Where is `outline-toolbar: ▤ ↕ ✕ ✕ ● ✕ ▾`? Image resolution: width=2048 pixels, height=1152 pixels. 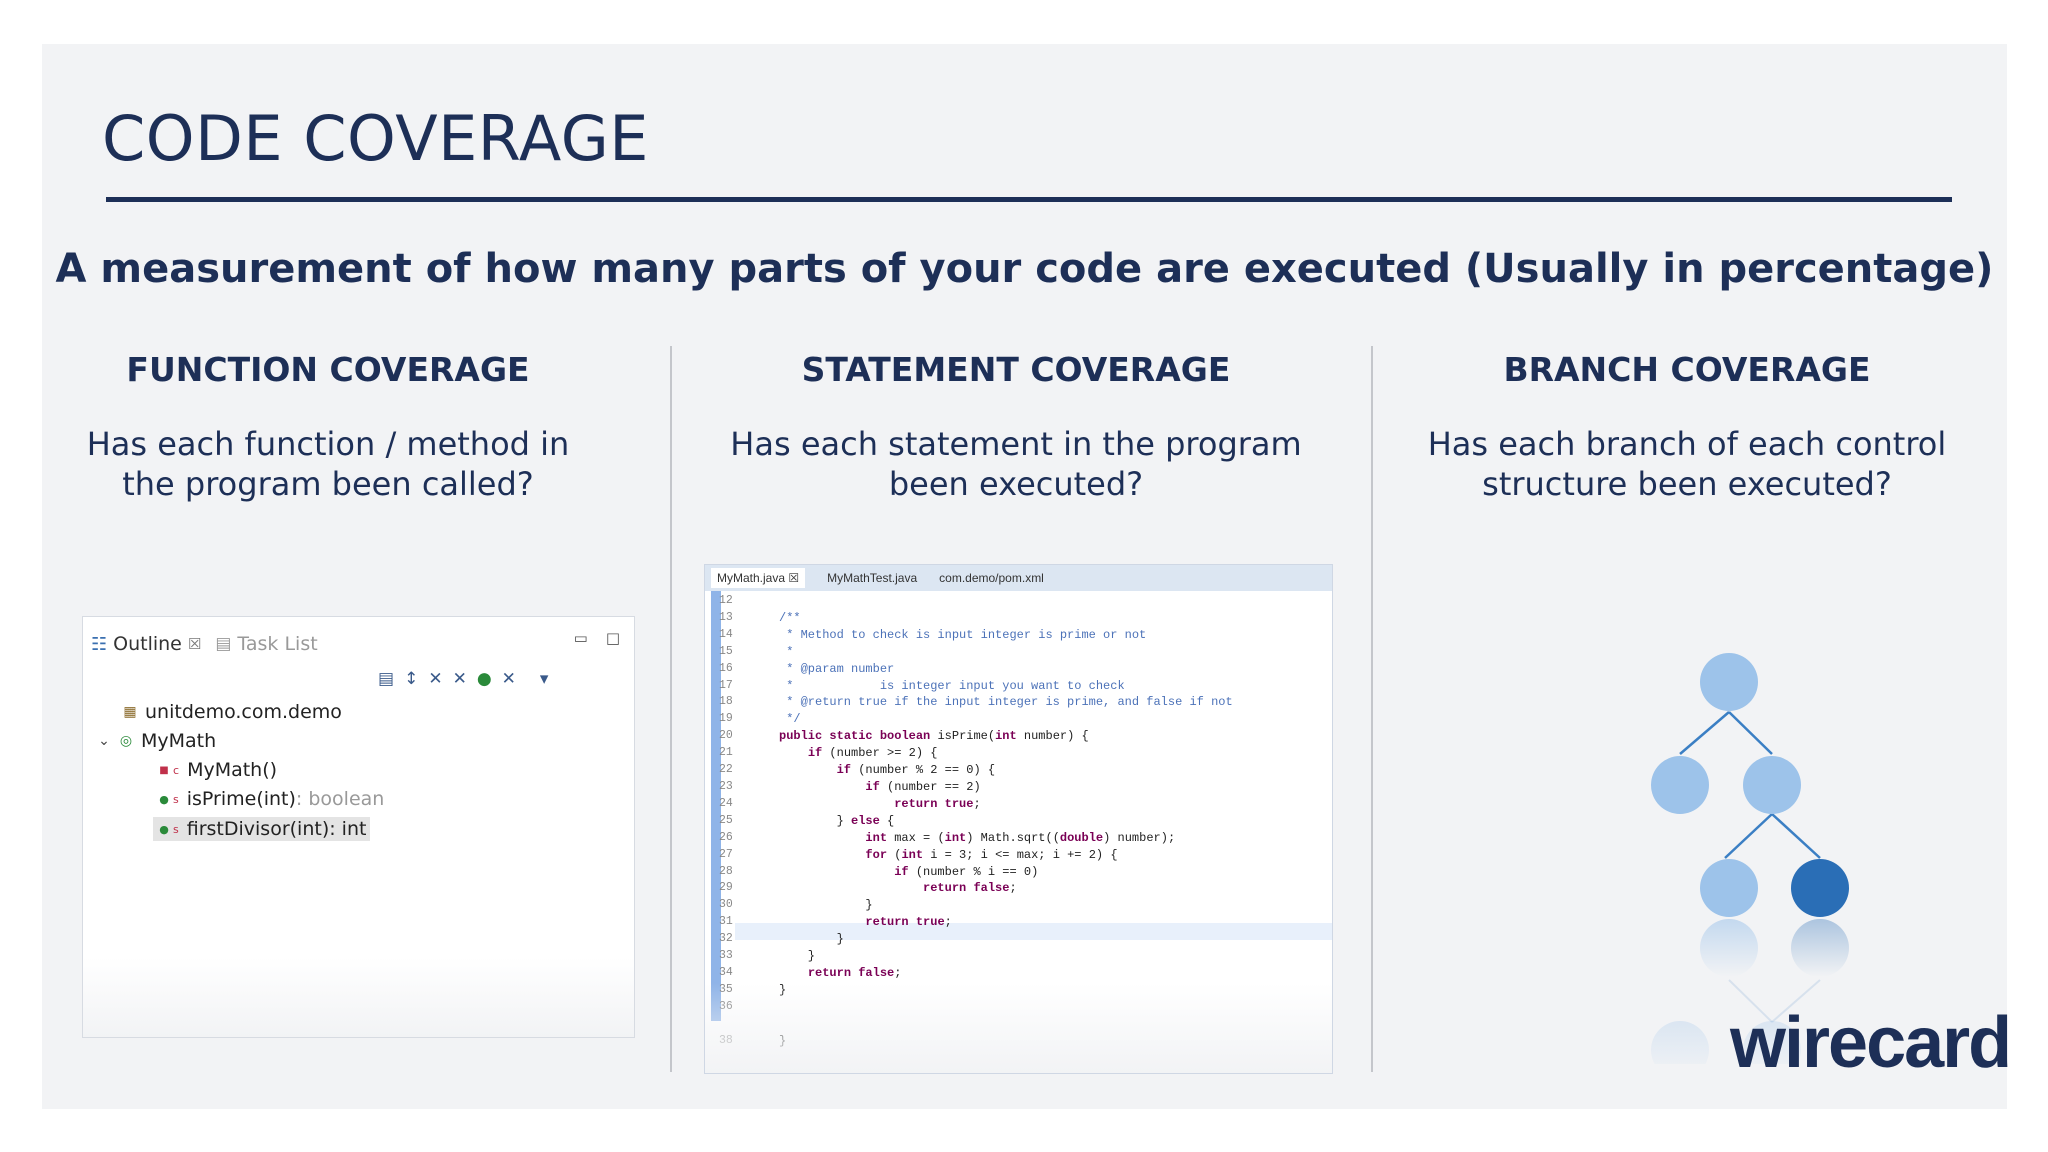 outline-toolbar: ▤ ↕ ✕ ✕ ● ✕ ▾ is located at coordinates (463, 679).